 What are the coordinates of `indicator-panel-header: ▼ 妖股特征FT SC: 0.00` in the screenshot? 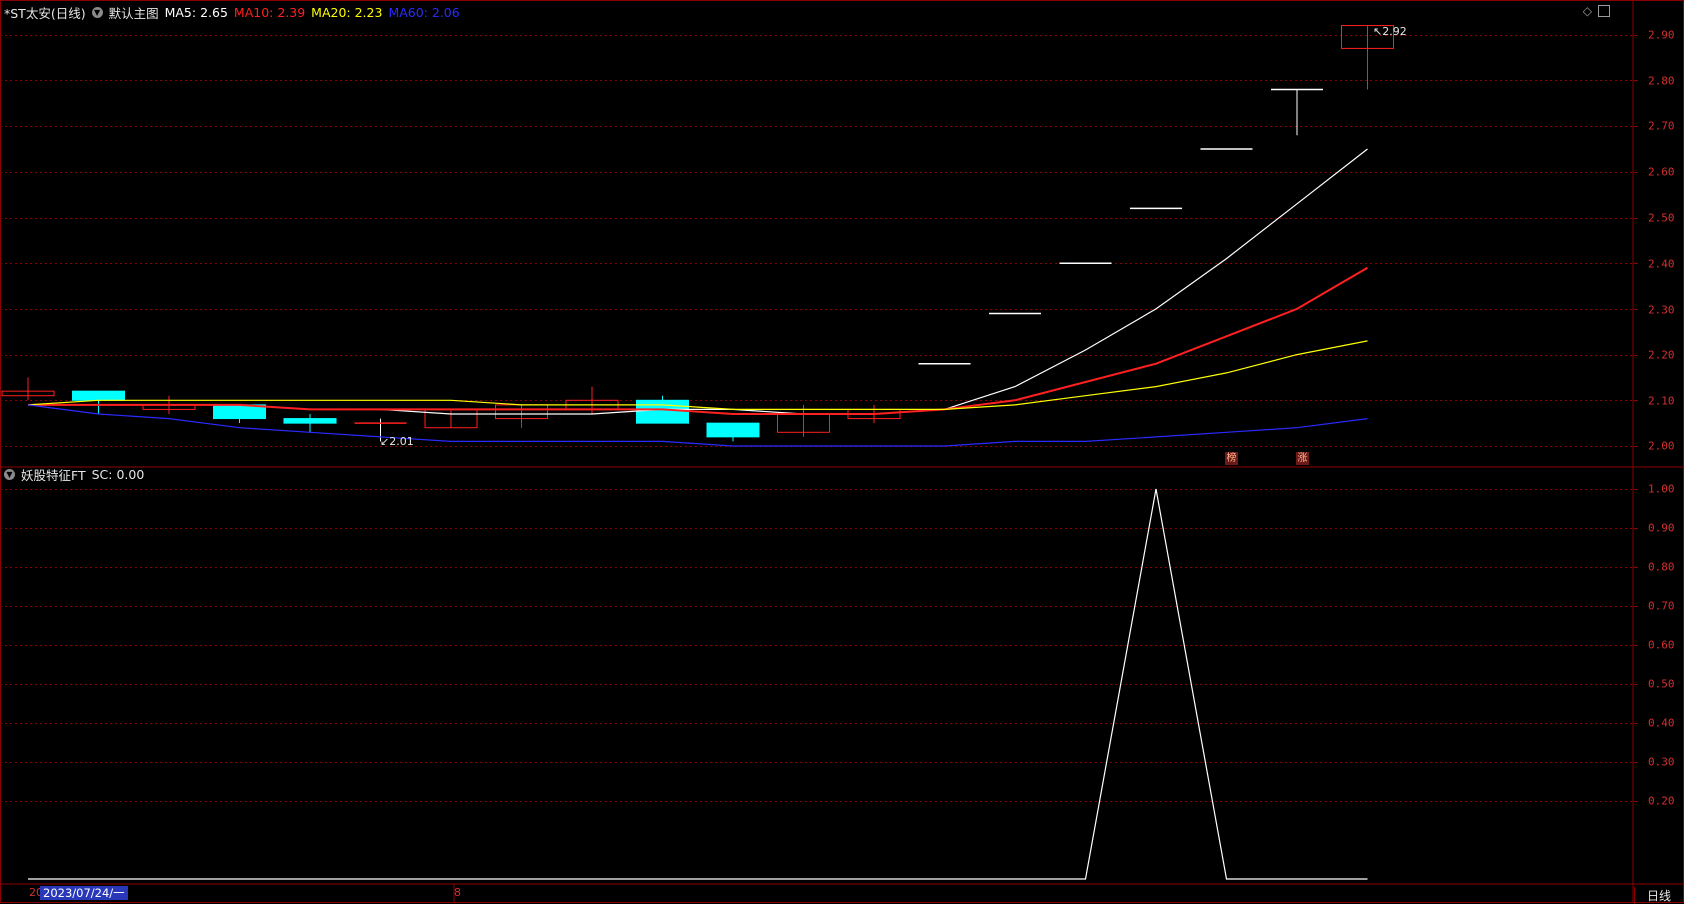 It's located at (74, 474).